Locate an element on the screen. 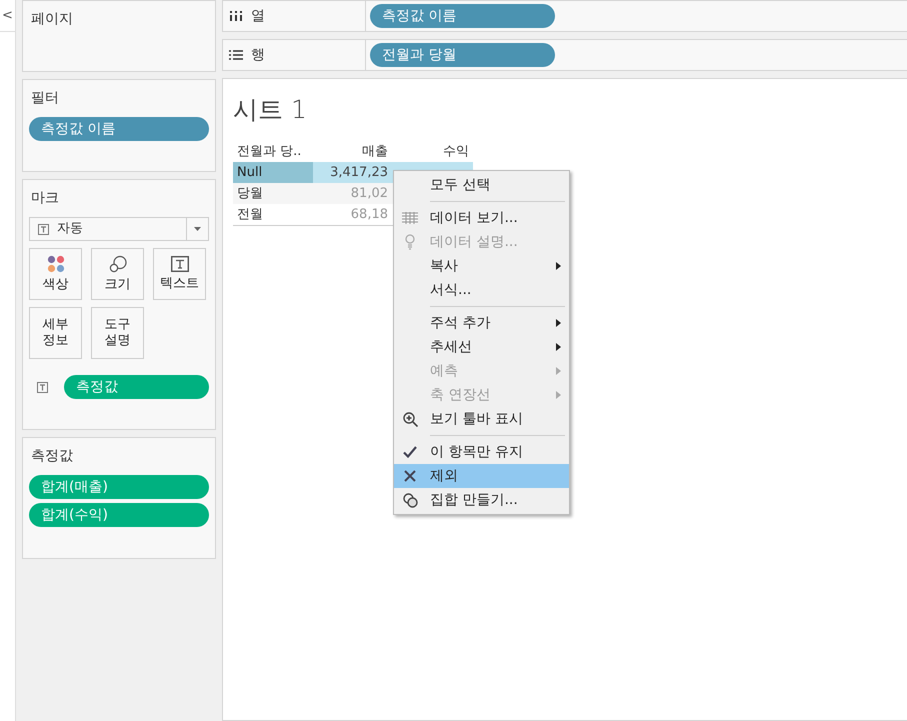 The image size is (907, 721). color-dots-icon is located at coordinates (55, 264).